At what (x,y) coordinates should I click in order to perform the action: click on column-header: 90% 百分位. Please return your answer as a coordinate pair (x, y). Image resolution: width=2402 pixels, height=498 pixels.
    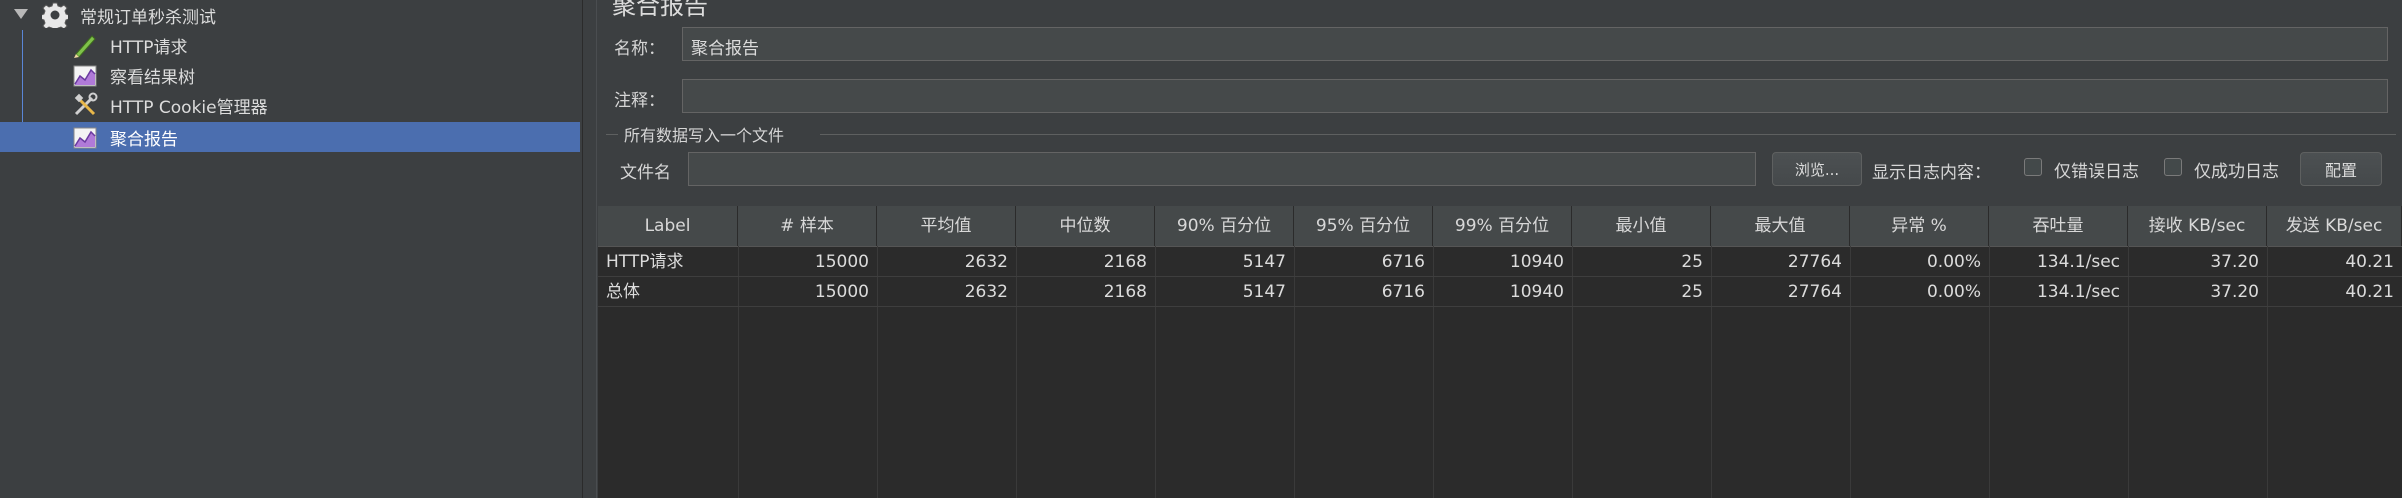
    Looking at the image, I should click on (1224, 226).